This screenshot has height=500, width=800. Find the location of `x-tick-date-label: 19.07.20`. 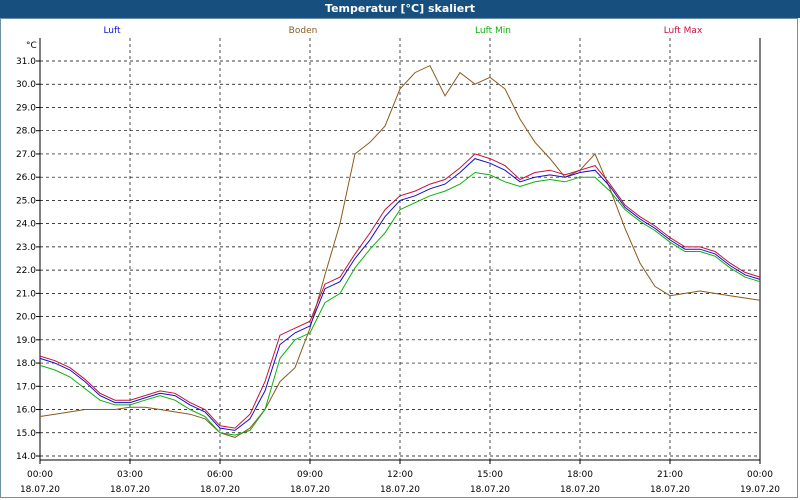

x-tick-date-label: 19.07.20 is located at coordinates (760, 490).